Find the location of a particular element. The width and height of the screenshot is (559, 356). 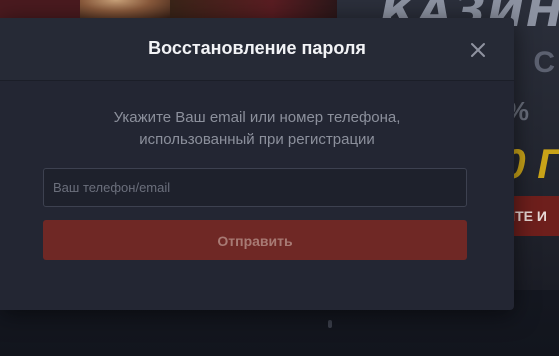

close-icon is located at coordinates (478, 50).